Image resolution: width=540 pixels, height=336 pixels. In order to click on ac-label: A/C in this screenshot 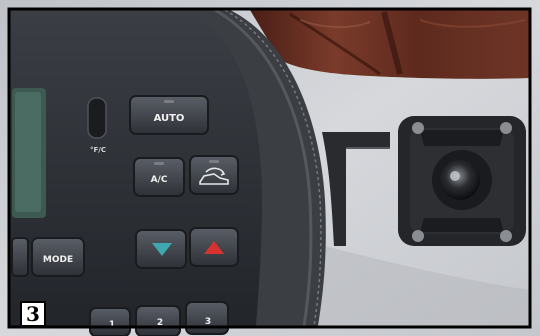, I will do `click(159, 180)`.